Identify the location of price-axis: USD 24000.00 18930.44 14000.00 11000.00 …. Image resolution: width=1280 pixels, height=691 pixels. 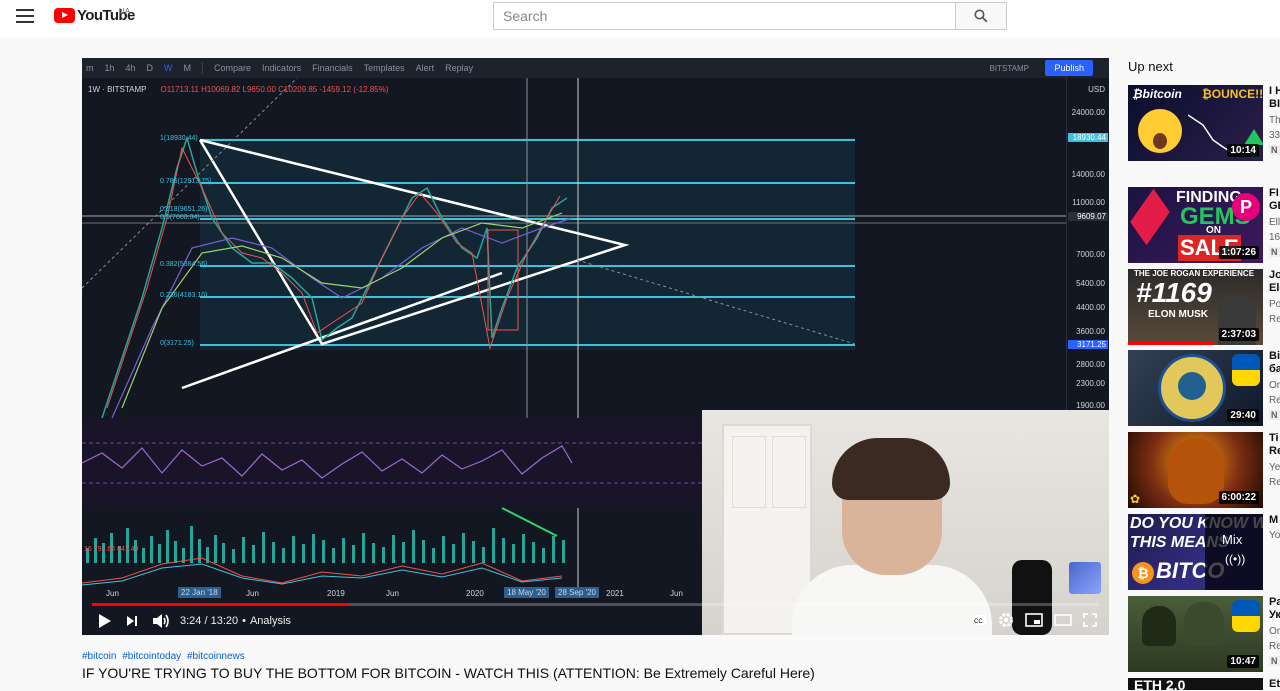
(1087, 250).